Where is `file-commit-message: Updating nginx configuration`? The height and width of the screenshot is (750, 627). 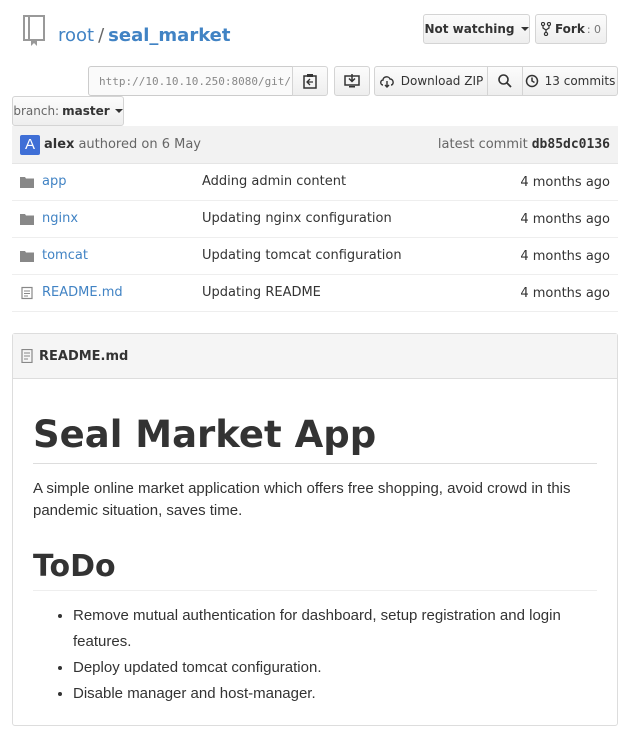
file-commit-message: Updating nginx configuration is located at coordinates (297, 218).